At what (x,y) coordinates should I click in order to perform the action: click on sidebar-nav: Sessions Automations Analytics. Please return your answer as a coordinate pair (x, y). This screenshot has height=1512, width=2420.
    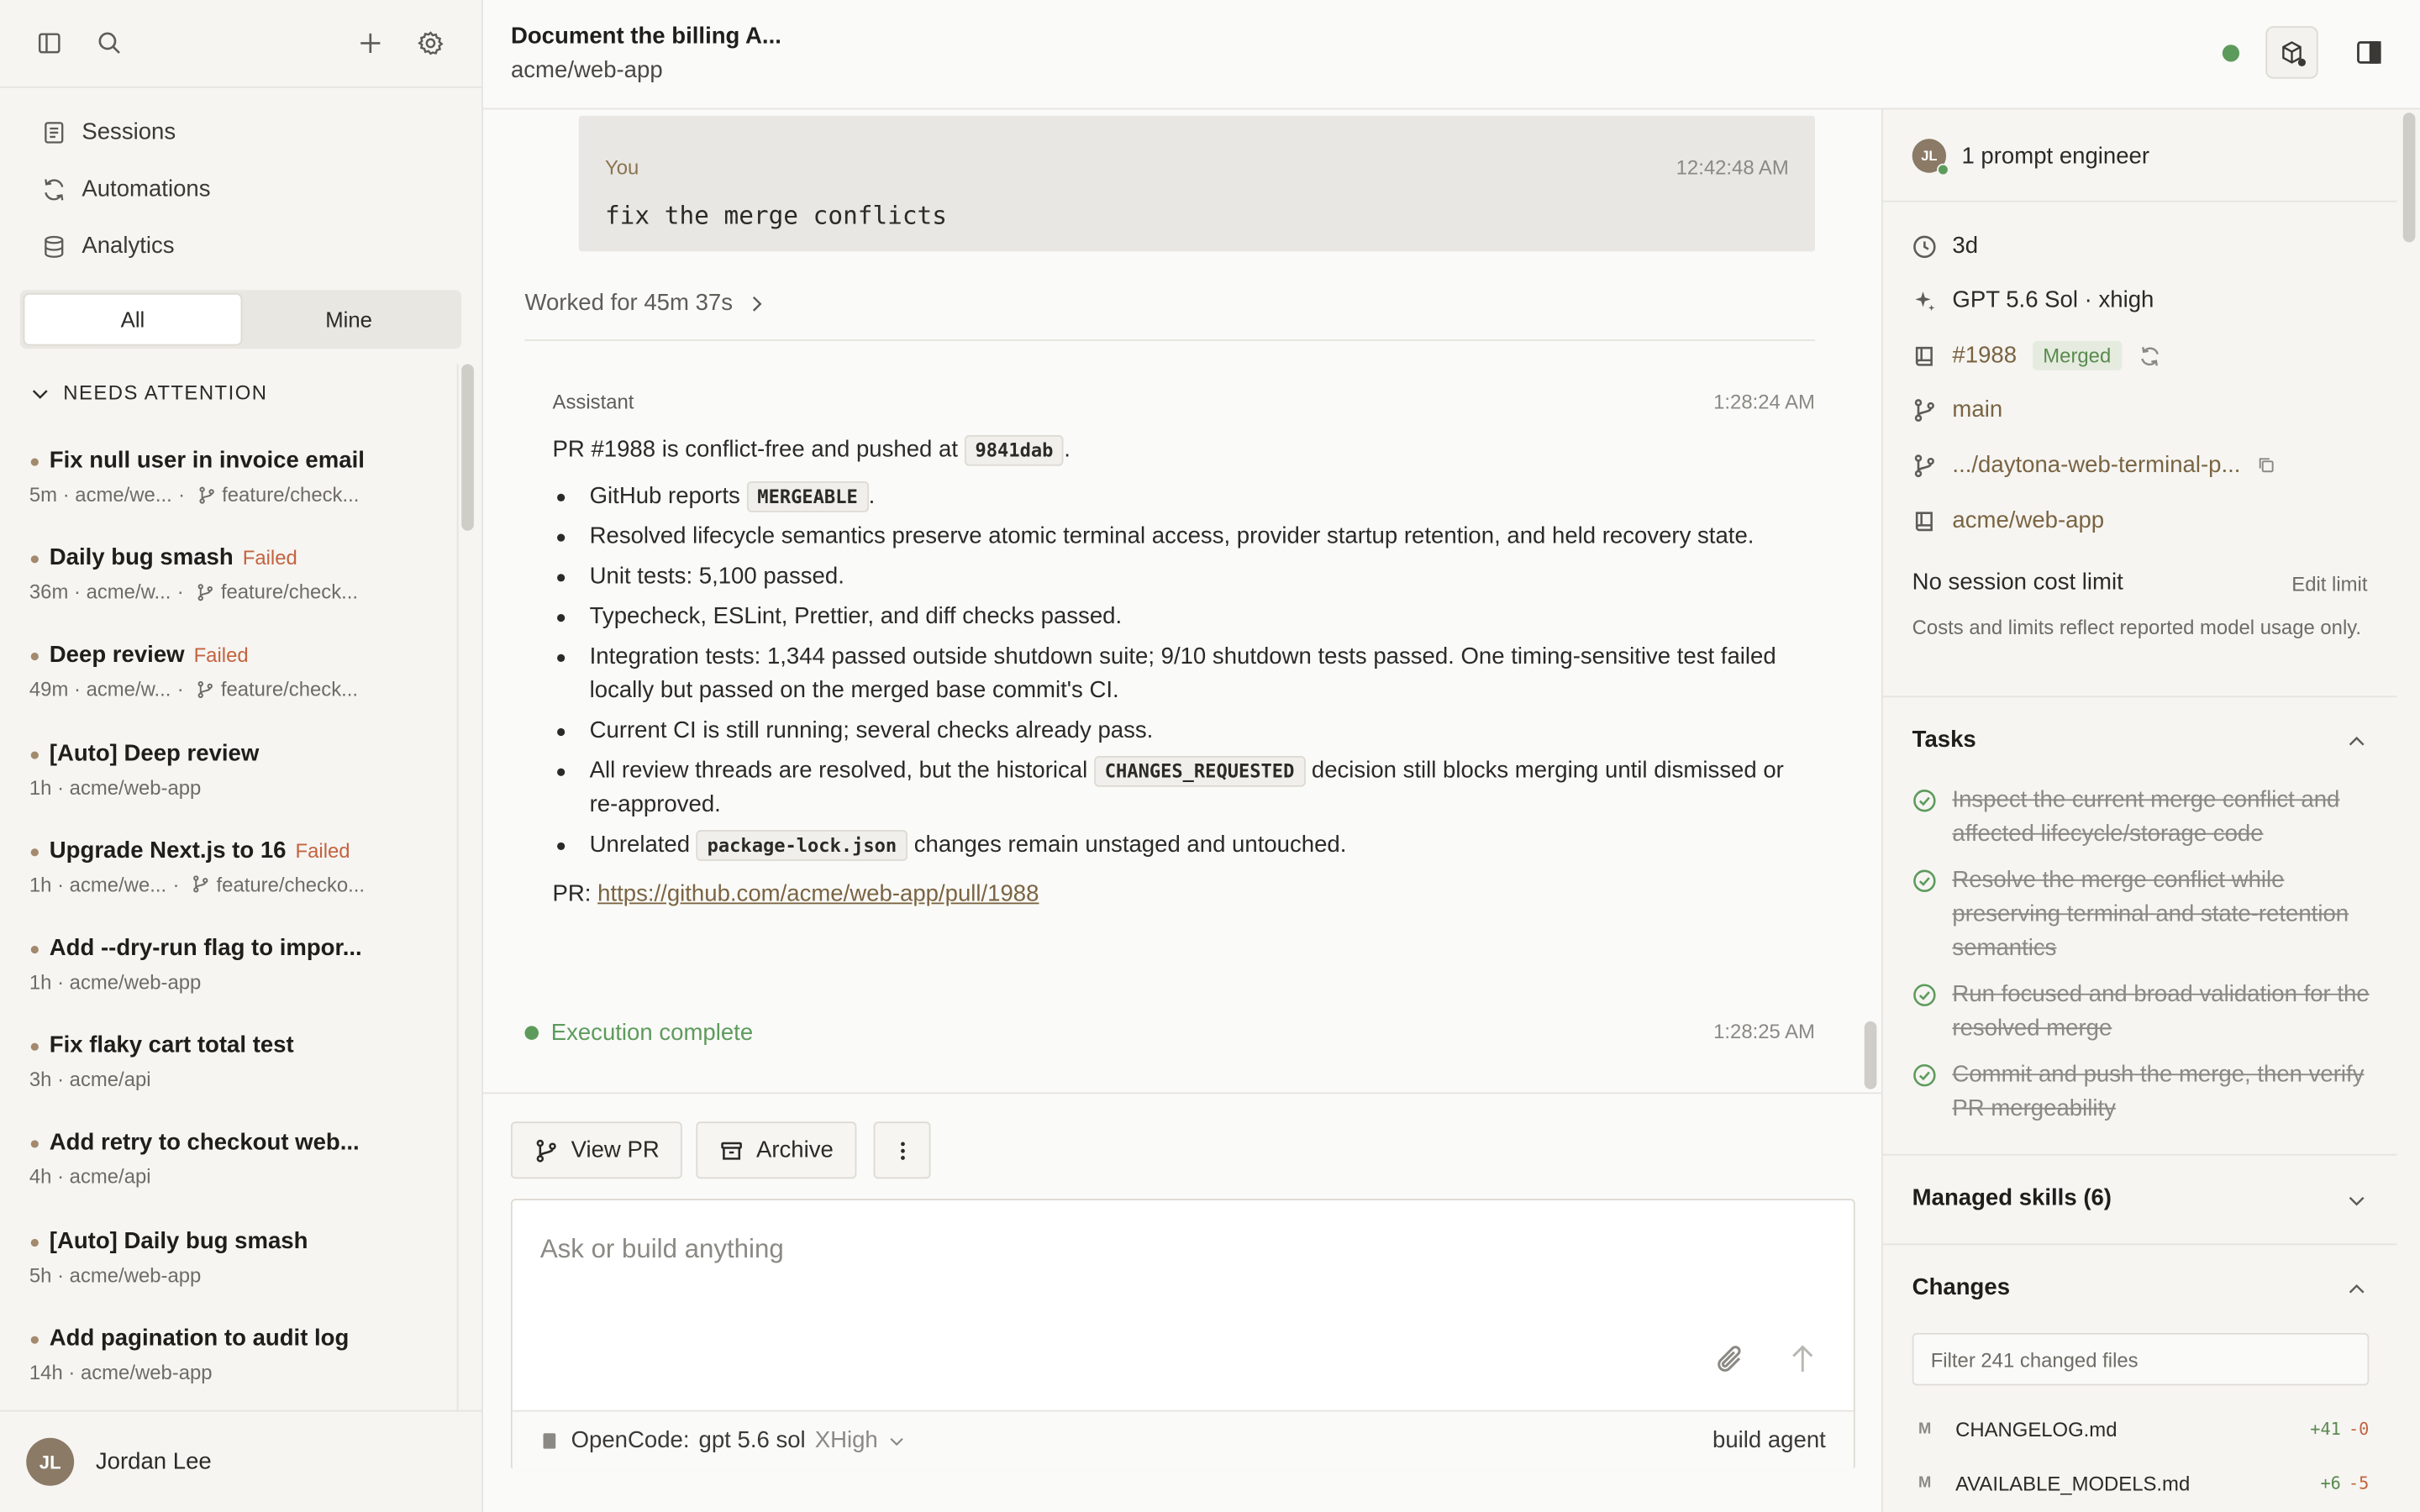
    Looking at the image, I should click on (240, 181).